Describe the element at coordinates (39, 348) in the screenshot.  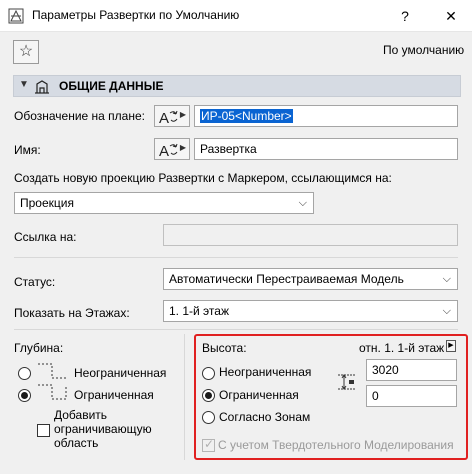
I see `depth-label: Глубина:` at that location.